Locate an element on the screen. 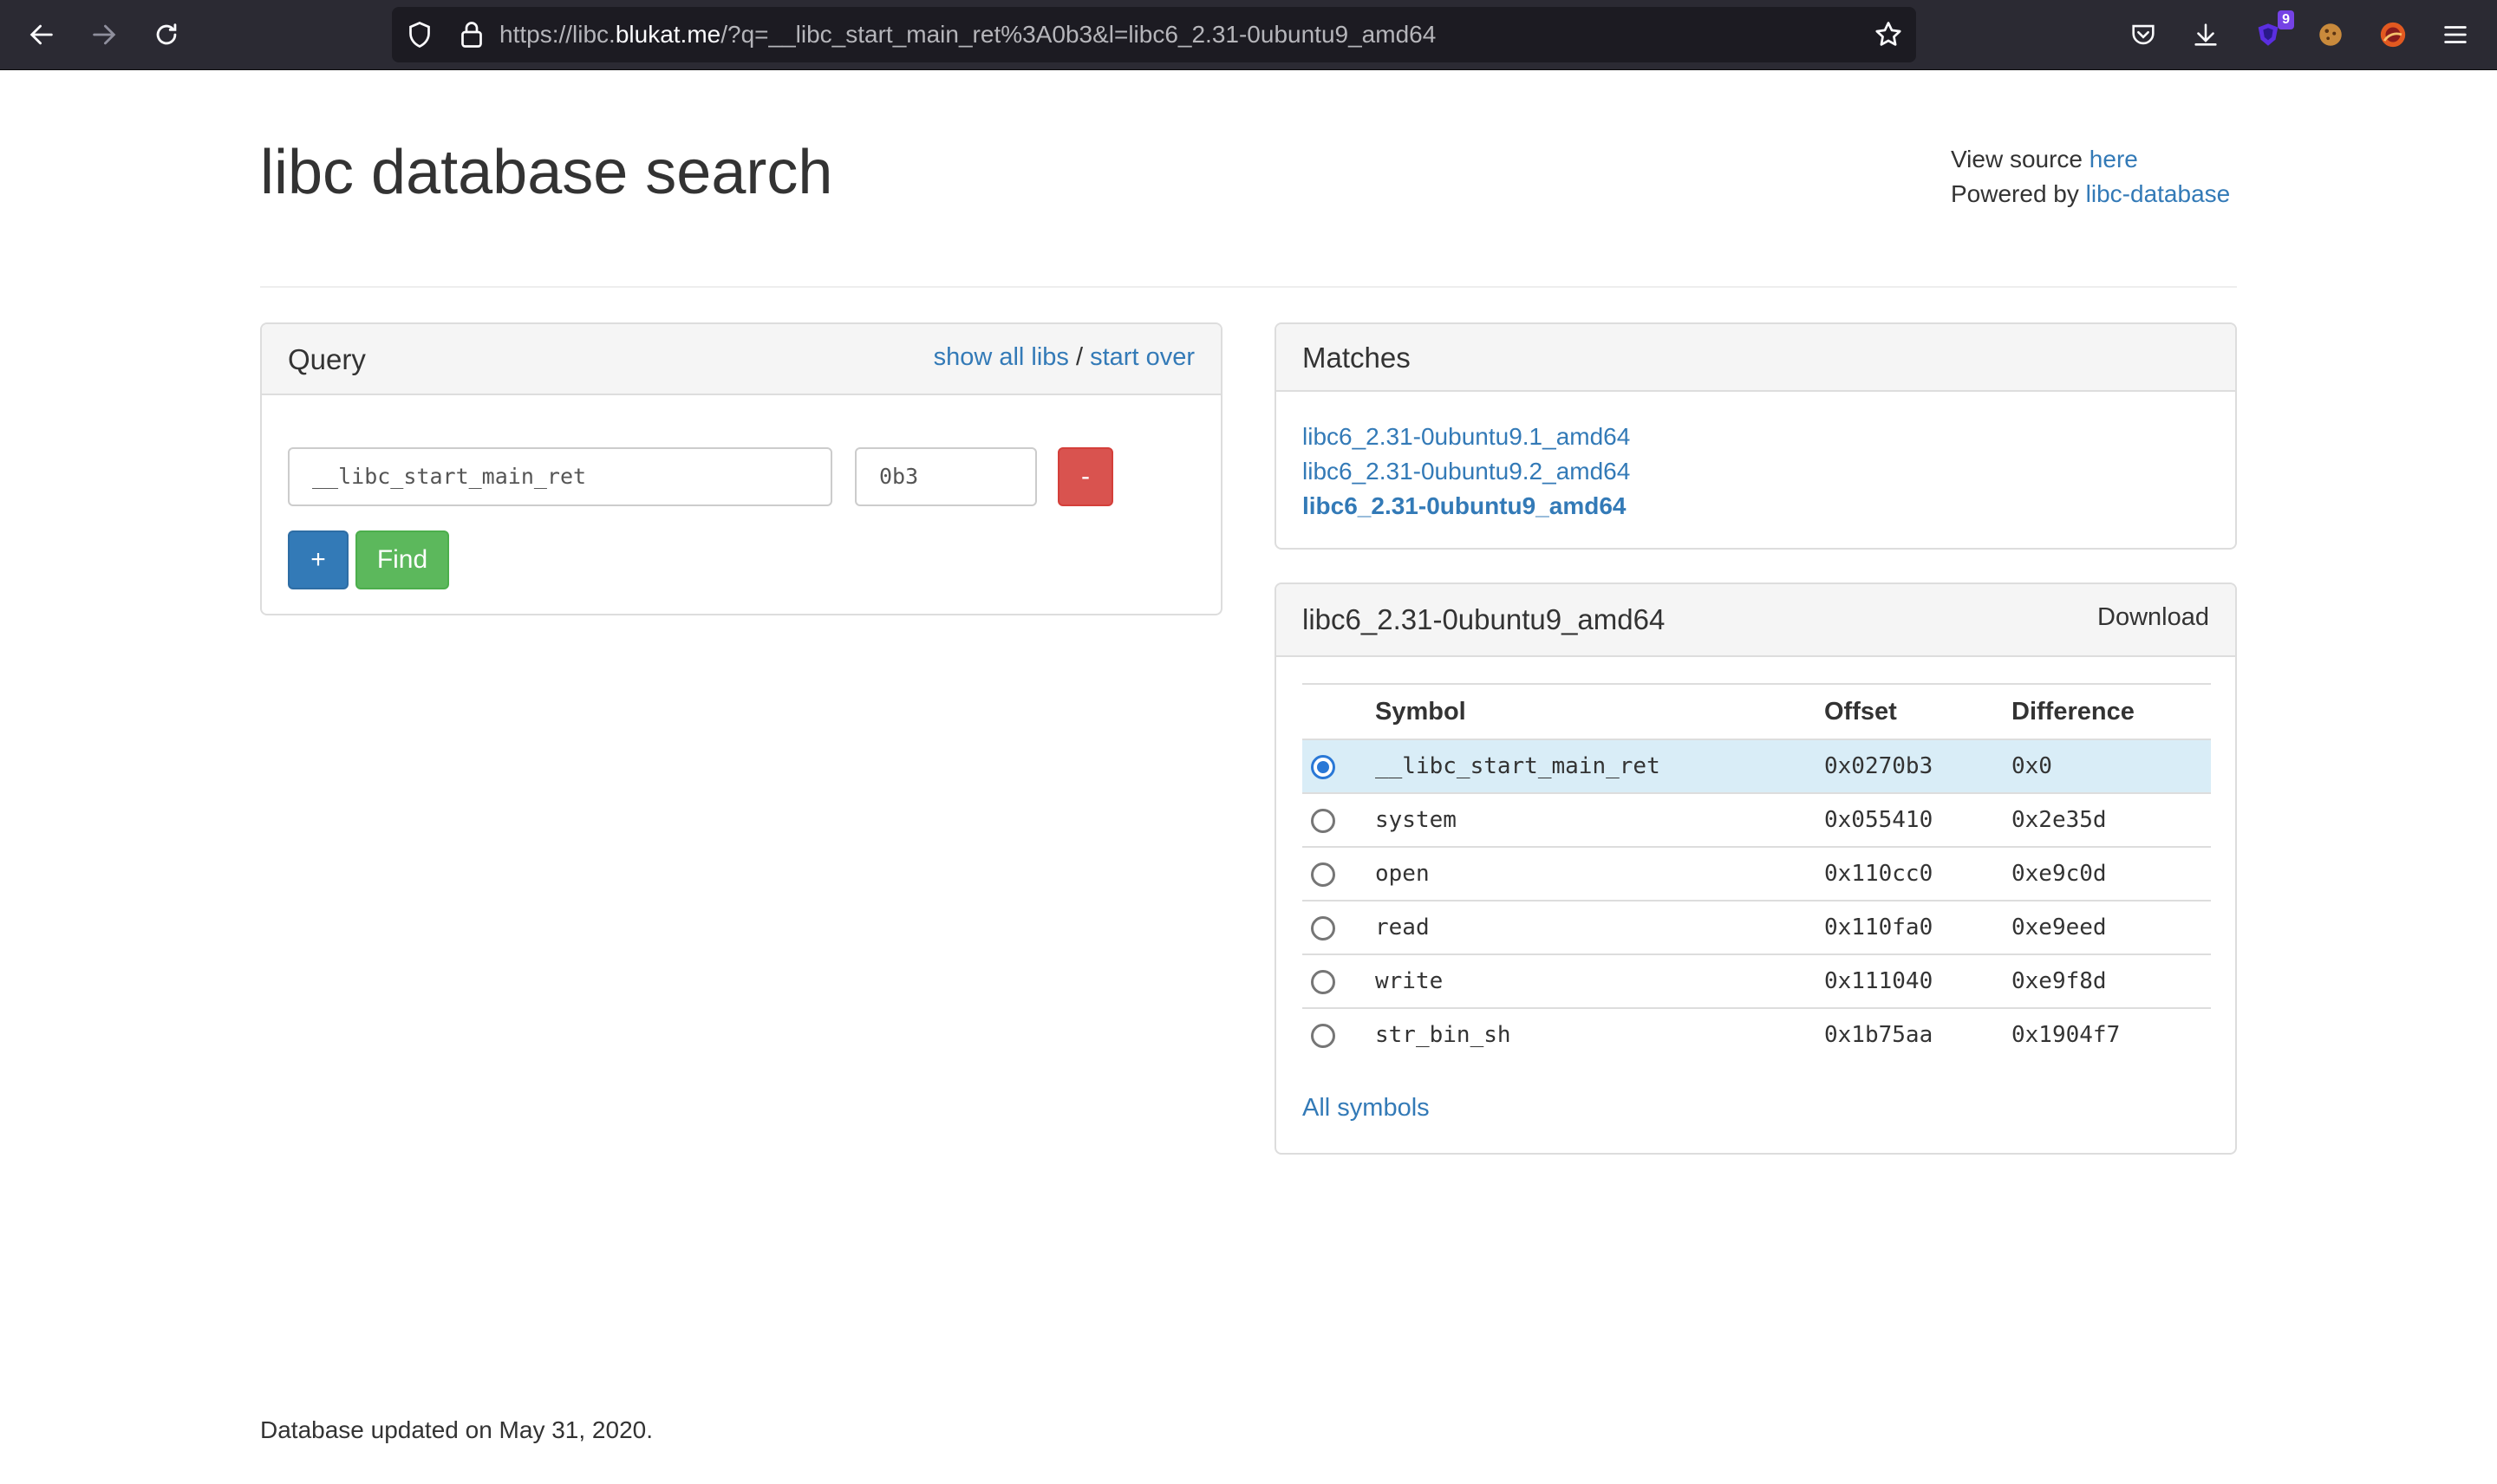 This screenshot has height=1484, width=2497. offset-cell: 0x055410 is located at coordinates (1917, 820).